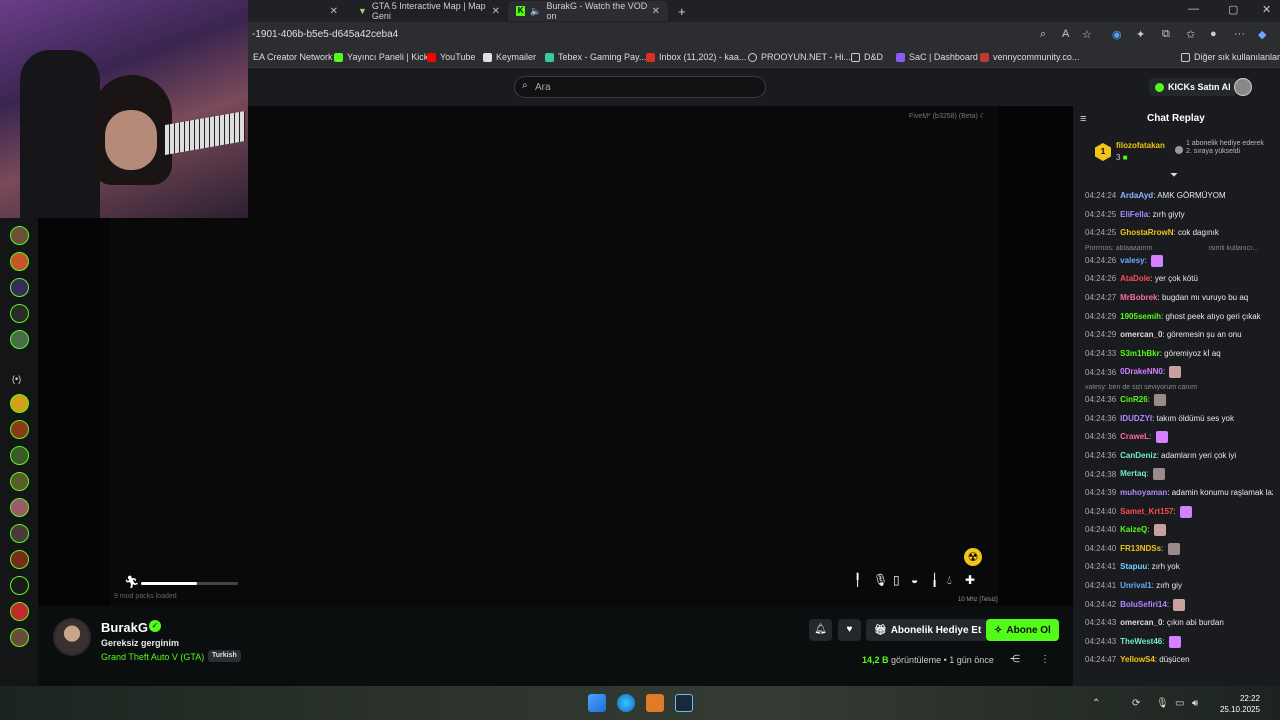  What do you see at coordinates (1140, 145) in the screenshot?
I see `pinned-user: filozofatakan` at bounding box center [1140, 145].